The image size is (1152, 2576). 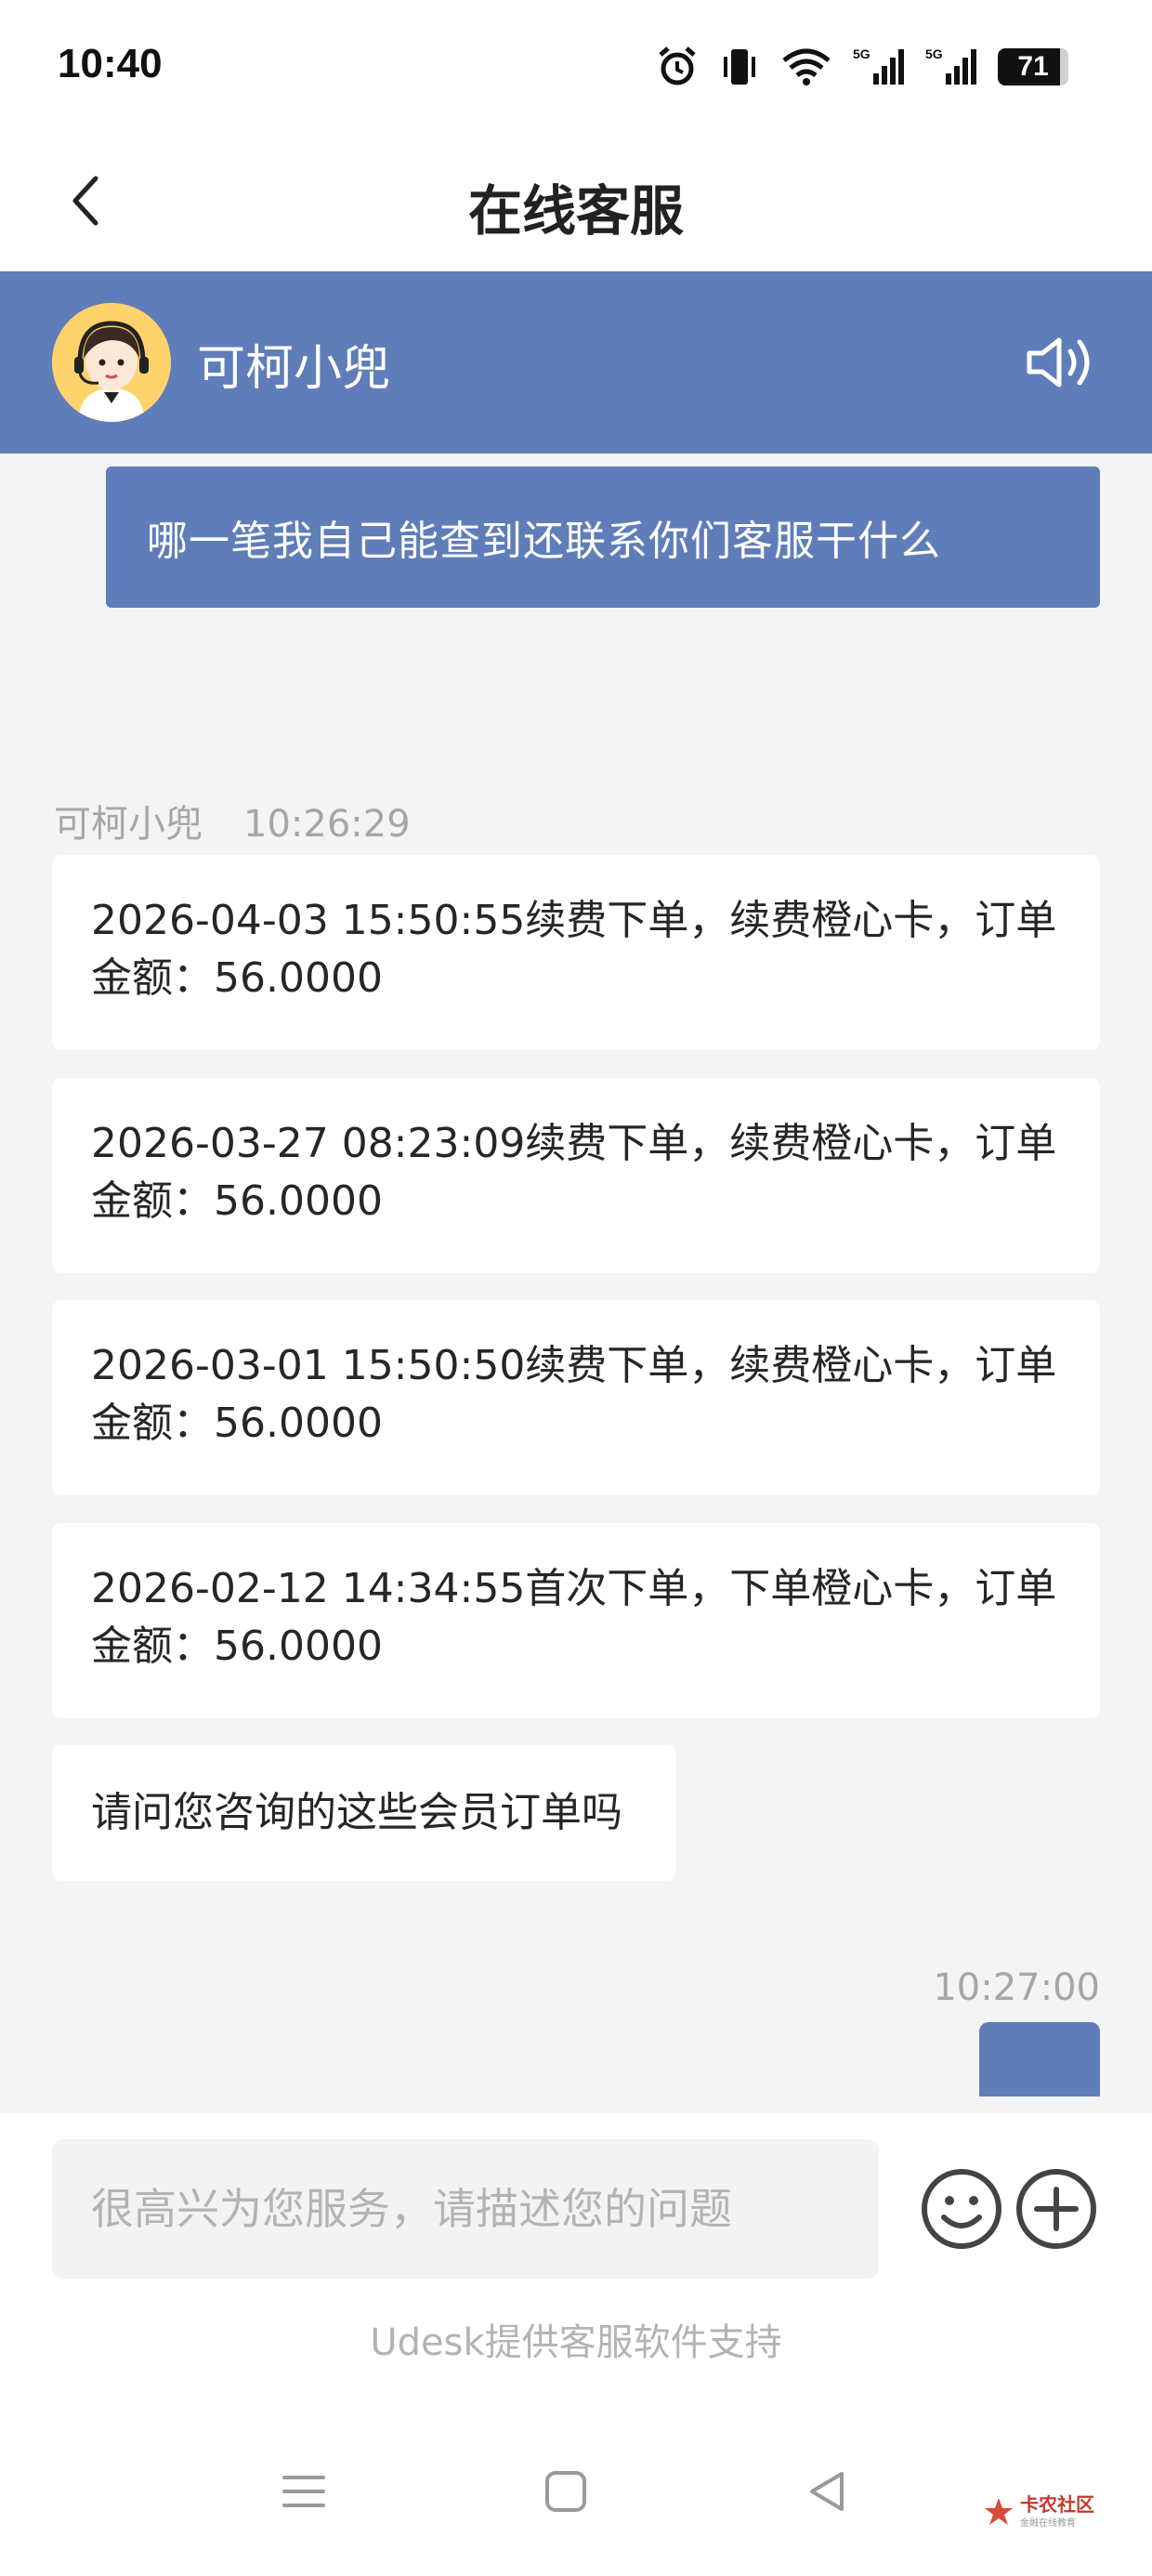 I want to click on order-line: 2026-04-03 15:50:55续费下单，续费橙心卡，订单, so click(x=574, y=920).